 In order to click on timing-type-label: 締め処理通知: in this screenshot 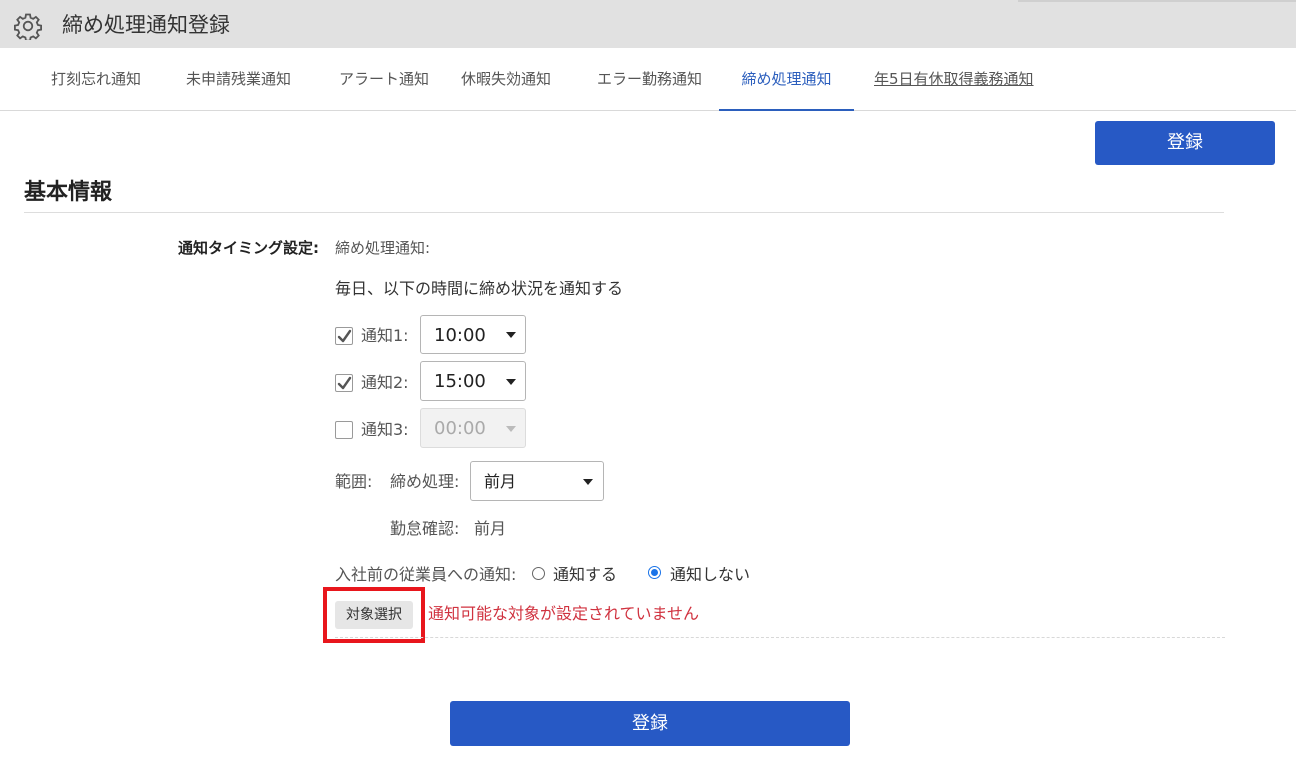, I will do `click(383, 248)`.